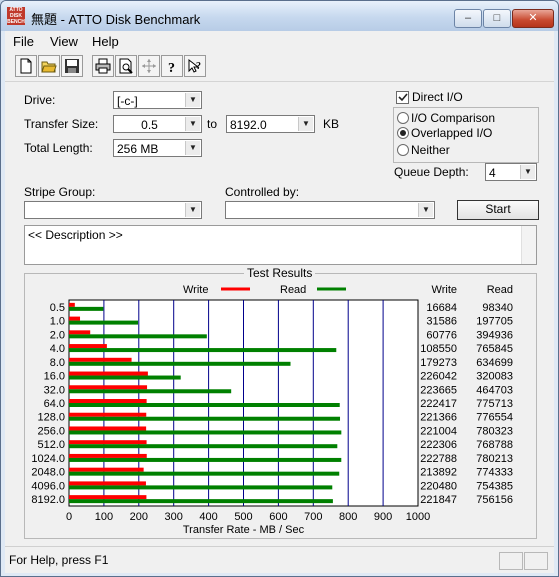 The image size is (559, 577). I want to click on transfer-size-from-select: 0.5 ▼, so click(157, 124).